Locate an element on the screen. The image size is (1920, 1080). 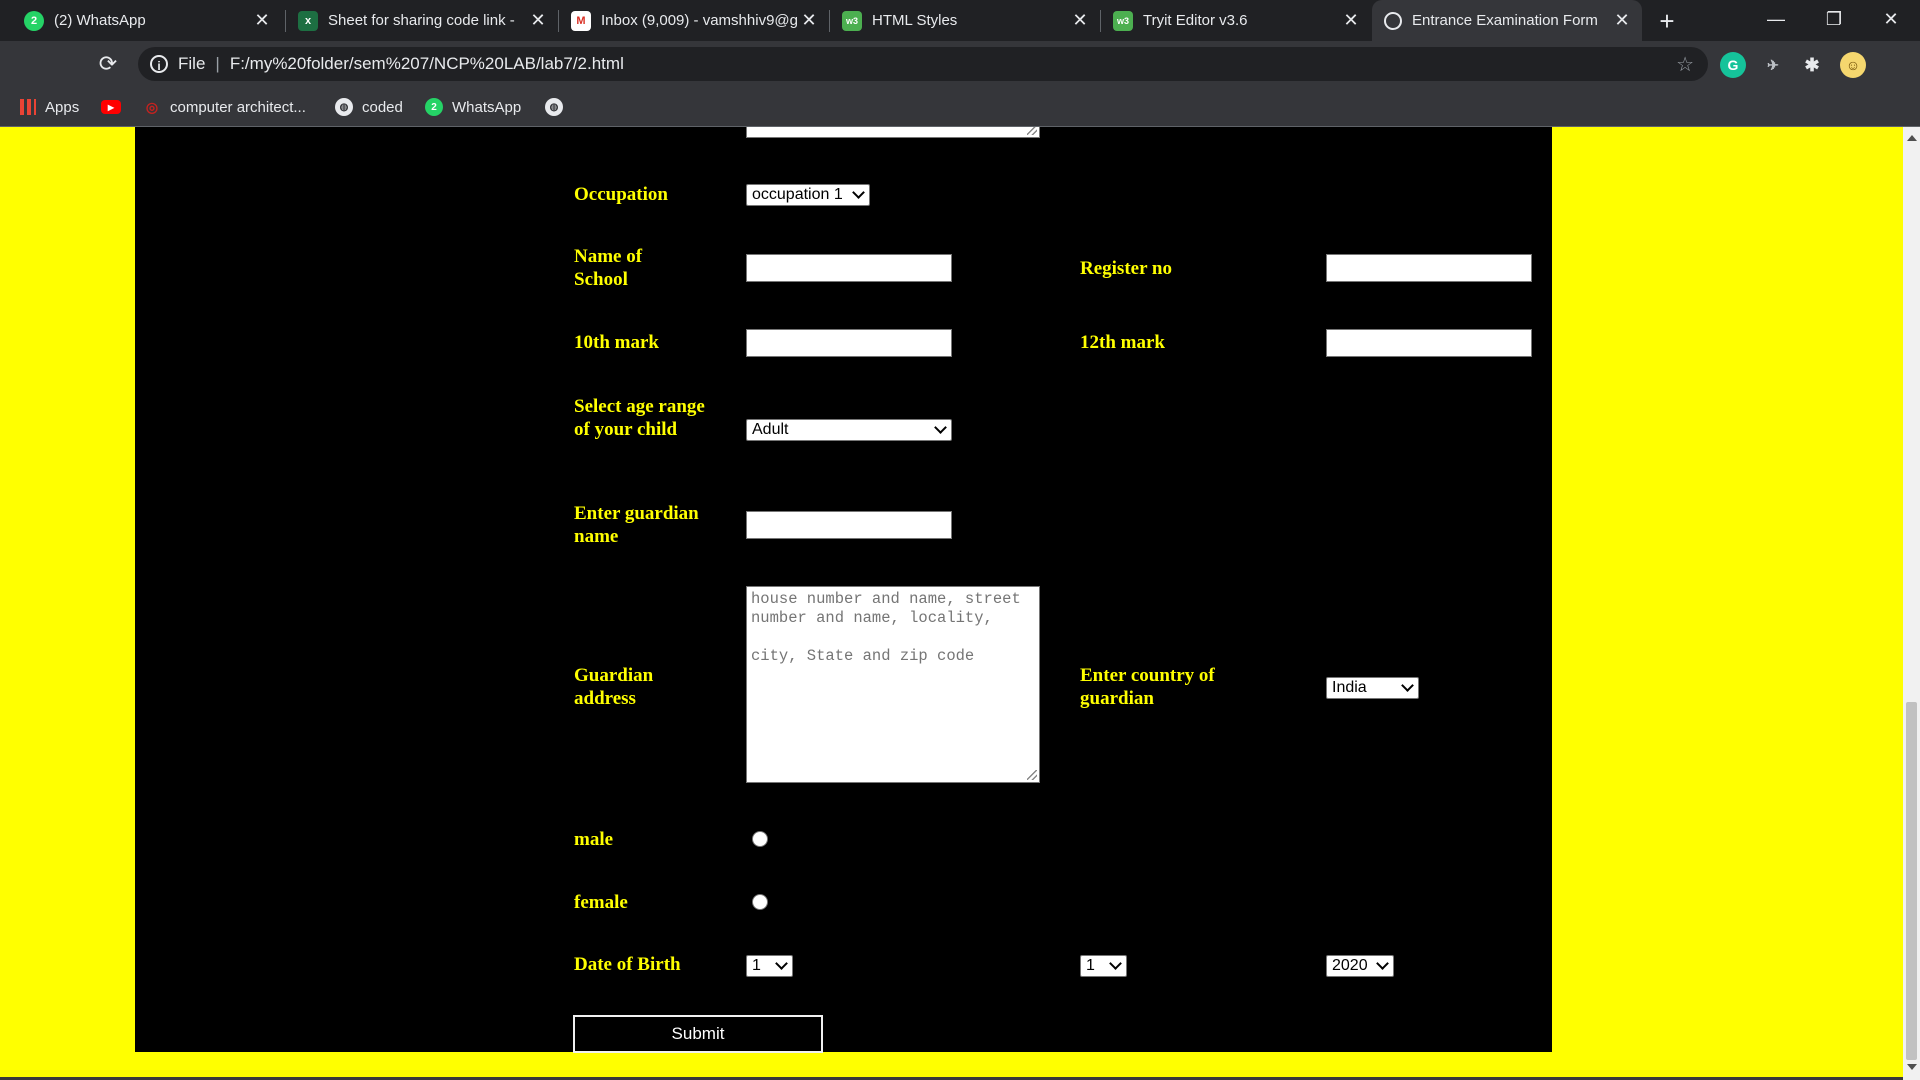
address-scheme: File is located at coordinates (192, 63).